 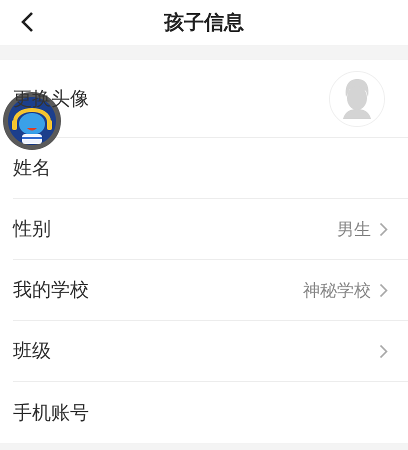 What do you see at coordinates (337, 291) in the screenshot?
I see `row-value: 神秘学校` at bounding box center [337, 291].